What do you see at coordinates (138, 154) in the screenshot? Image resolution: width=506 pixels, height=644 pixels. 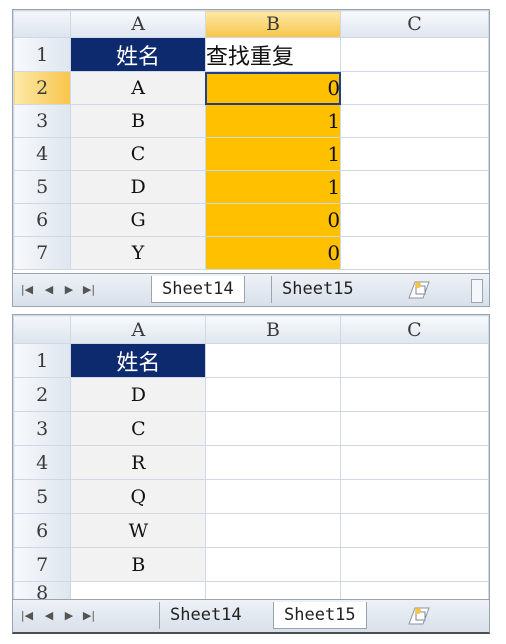 I see `cell-a4: C` at bounding box center [138, 154].